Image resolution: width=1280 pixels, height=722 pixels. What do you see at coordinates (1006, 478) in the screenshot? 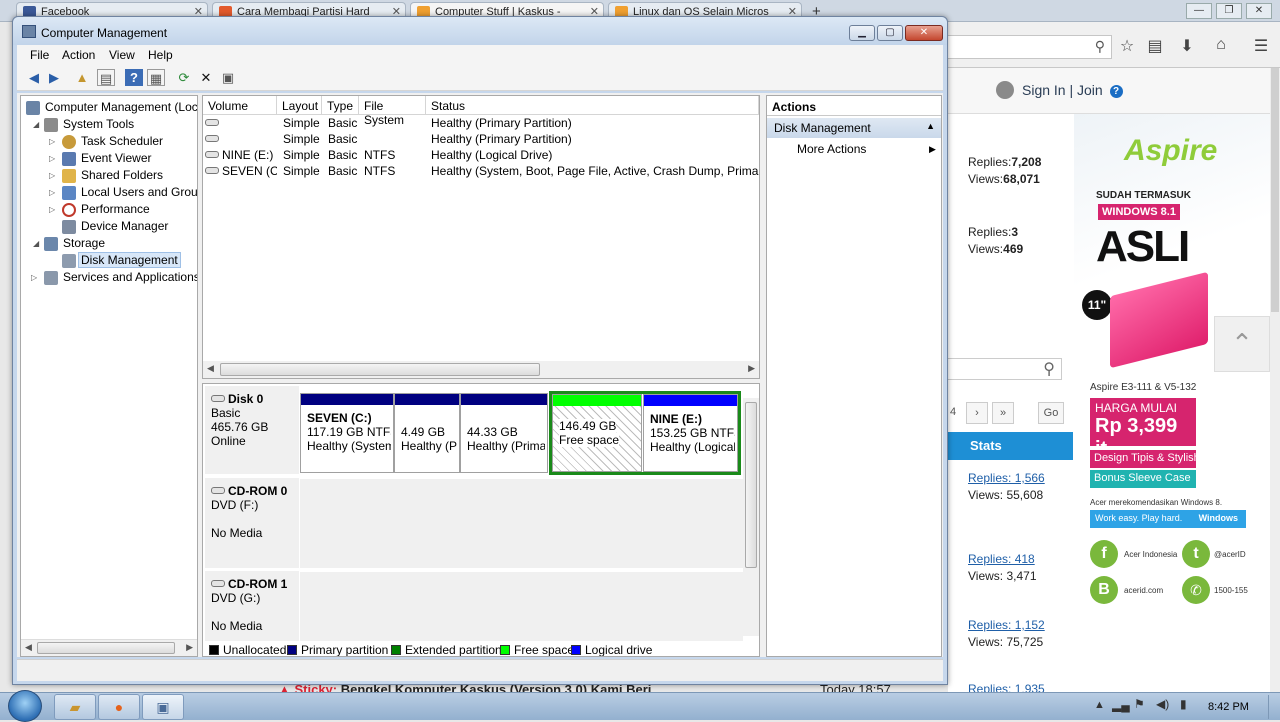
I see `replies-link: Replies: 1,566` at bounding box center [1006, 478].